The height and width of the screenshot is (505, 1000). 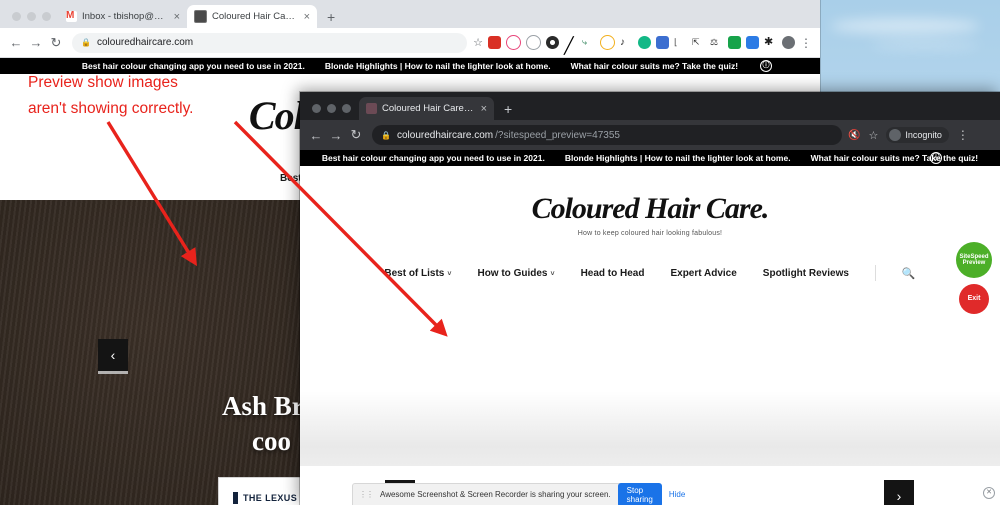 I want to click on nav-item-how-to-guides: How to Guides˅, so click(x=515, y=273).